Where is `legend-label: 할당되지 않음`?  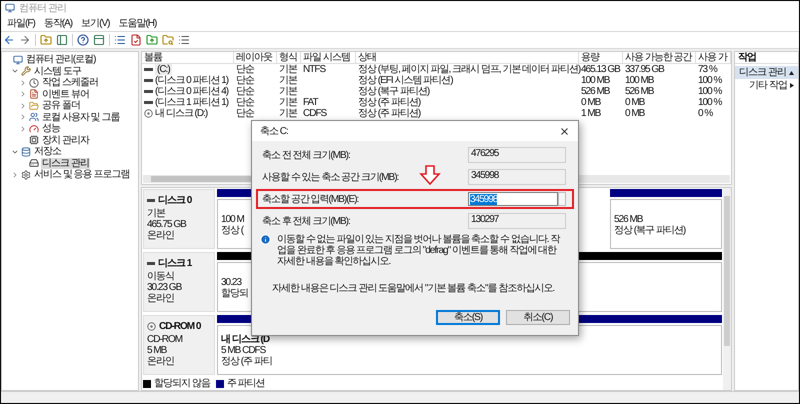 legend-label: 할당되지 않음 is located at coordinates (182, 384).